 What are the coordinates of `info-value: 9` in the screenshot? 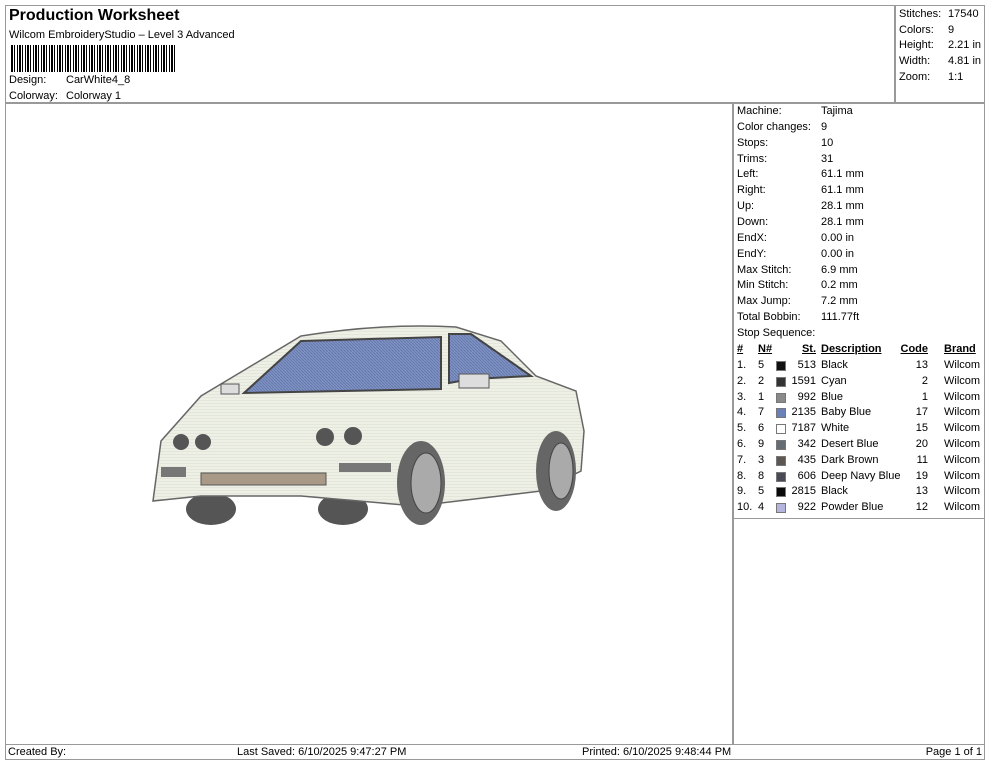 It's located at (824, 126).